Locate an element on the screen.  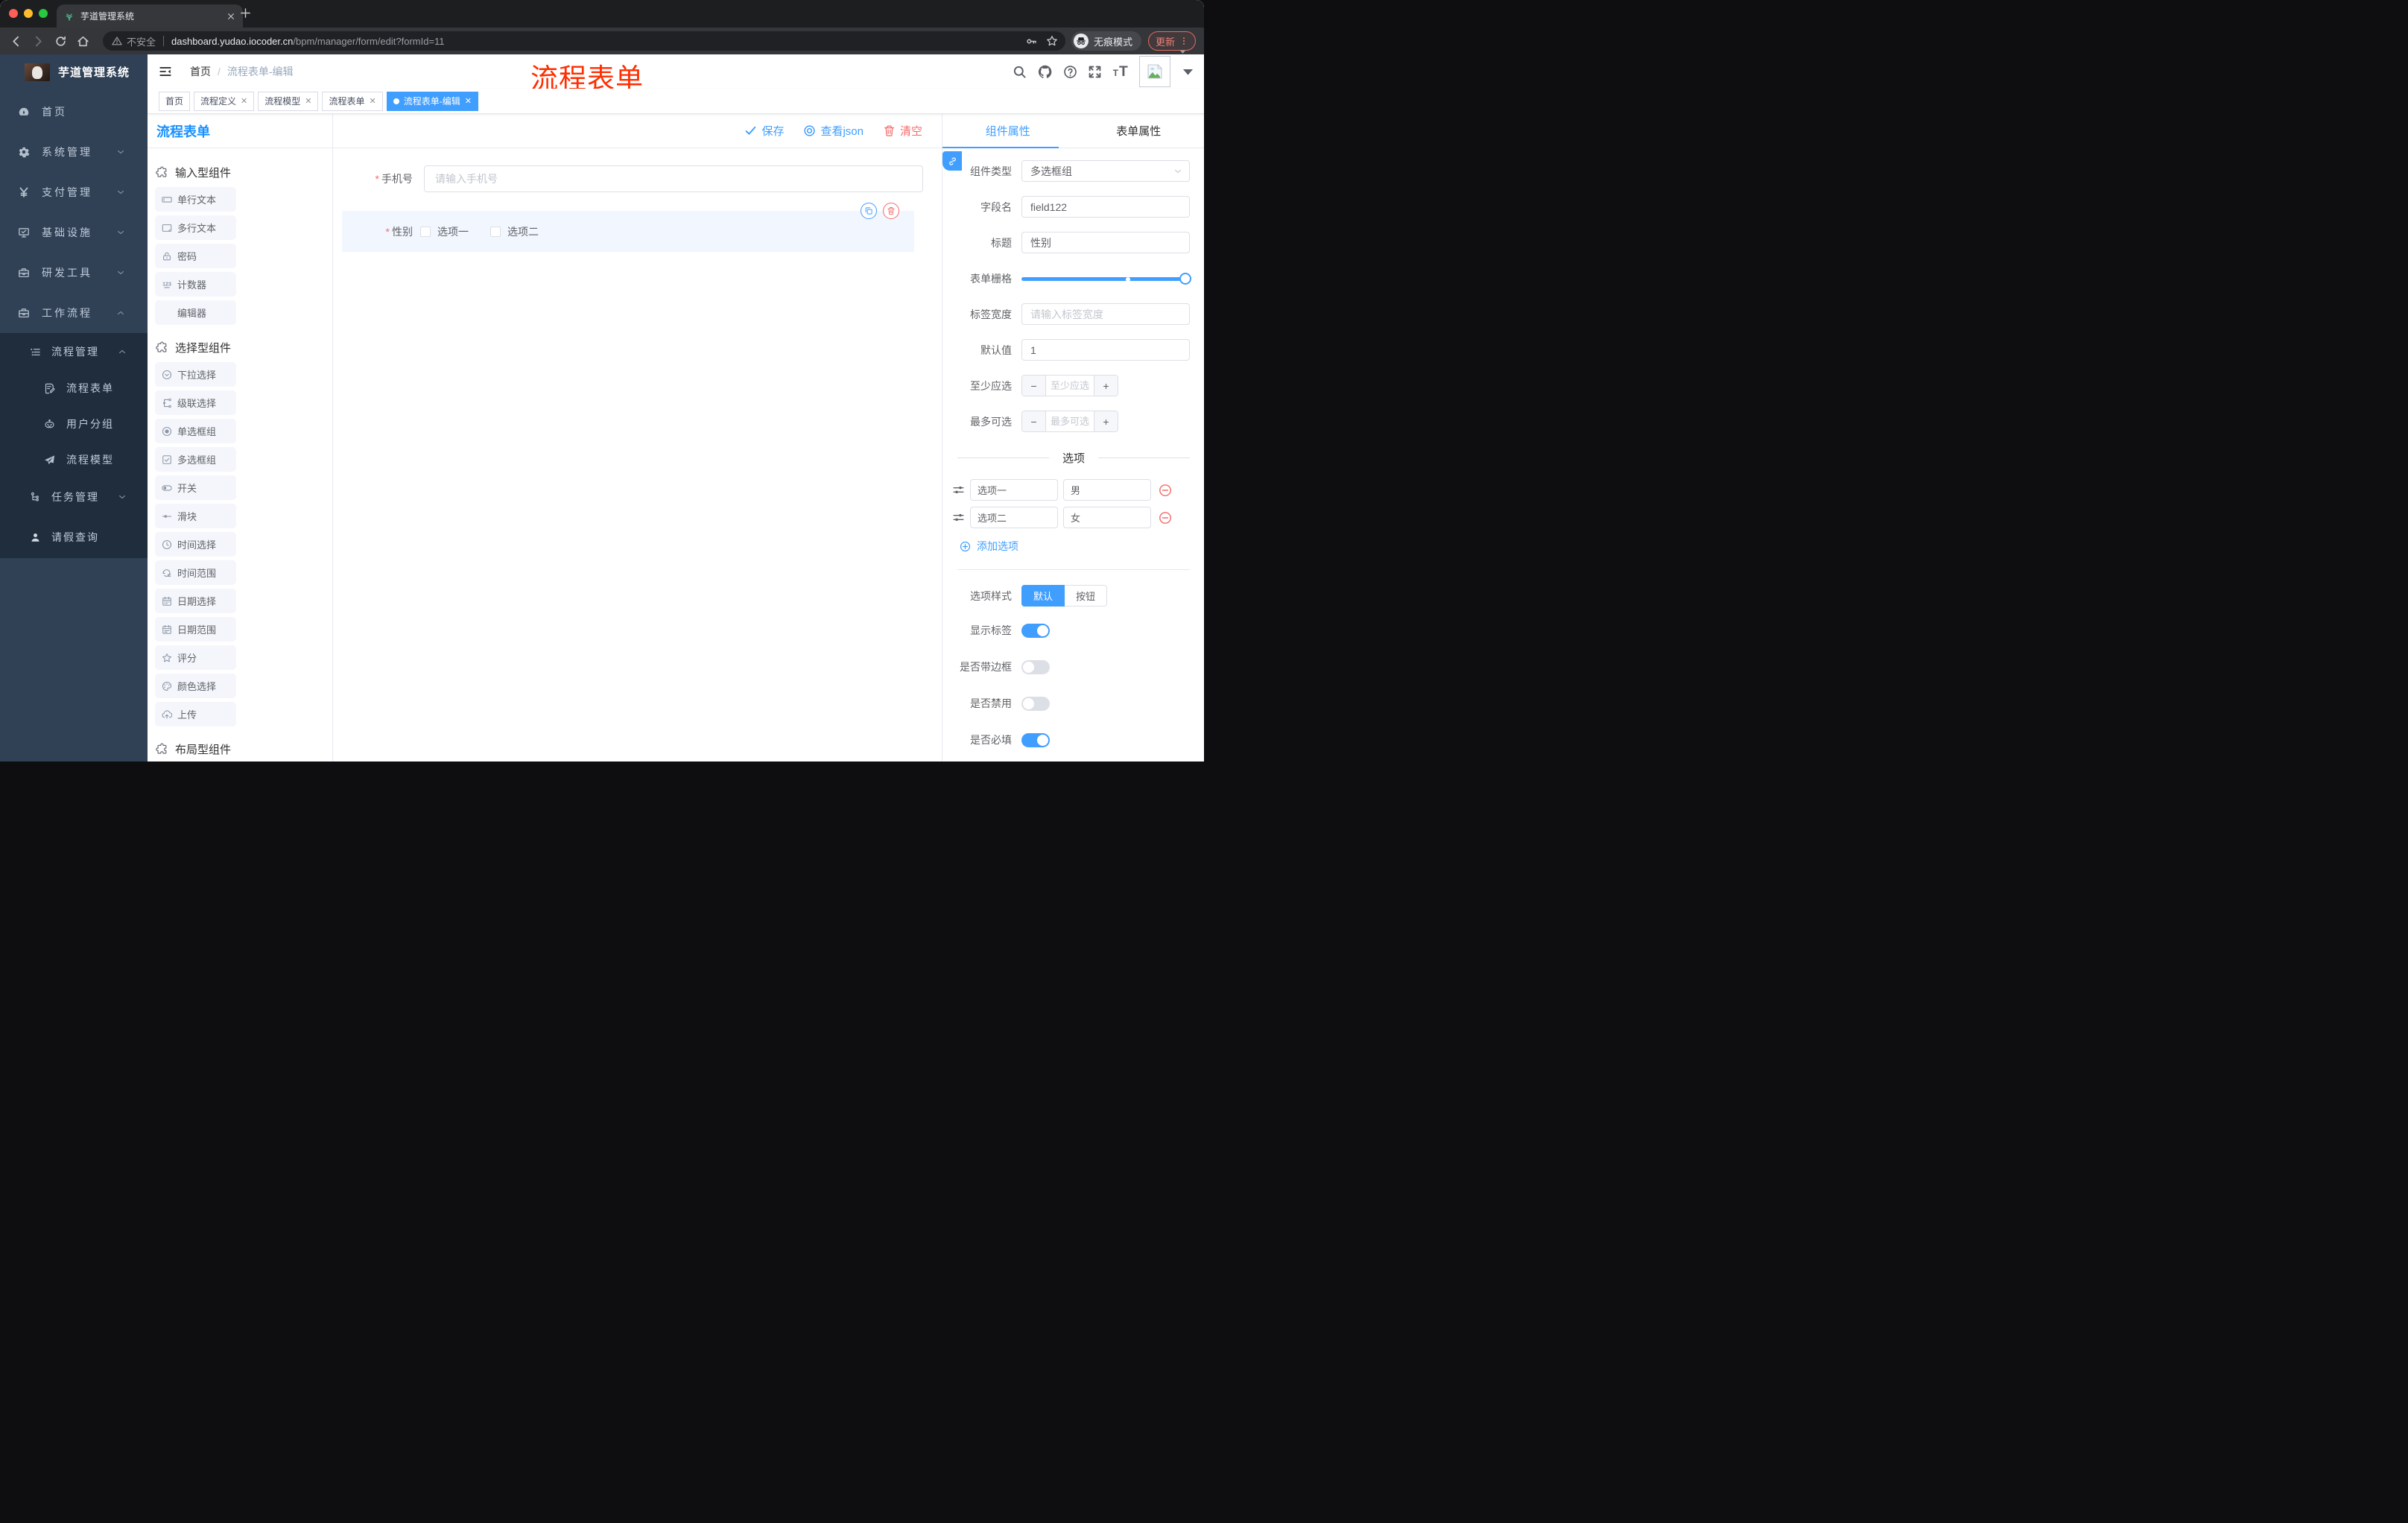
sidebar-item-payment: 支付管理 is located at coordinates (74, 192).